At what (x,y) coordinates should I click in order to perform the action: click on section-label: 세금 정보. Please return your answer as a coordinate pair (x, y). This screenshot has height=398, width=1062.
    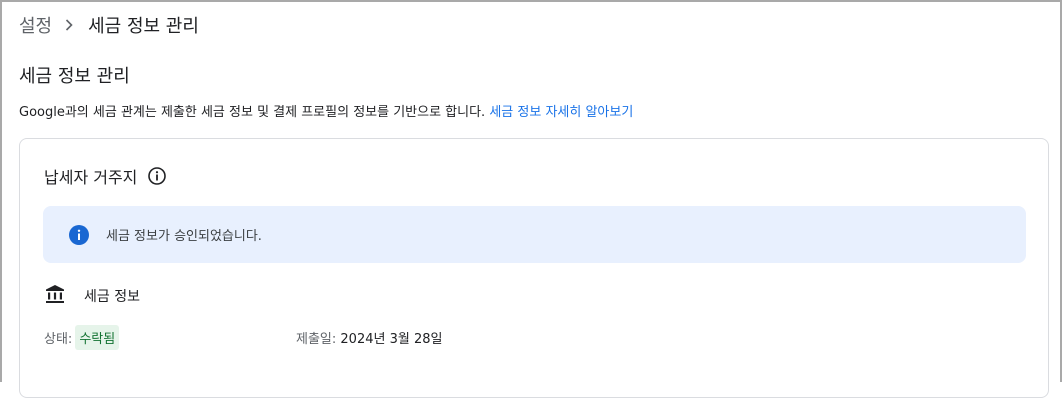
    Looking at the image, I should click on (112, 297).